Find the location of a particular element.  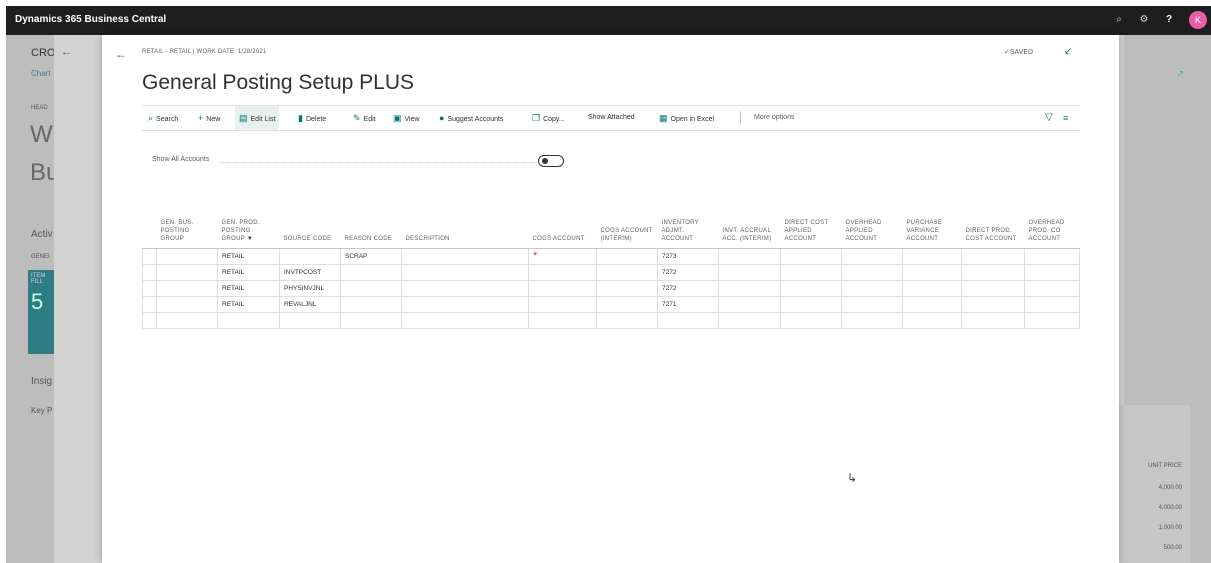

filter-icon: ▽ is located at coordinates (1049, 118).